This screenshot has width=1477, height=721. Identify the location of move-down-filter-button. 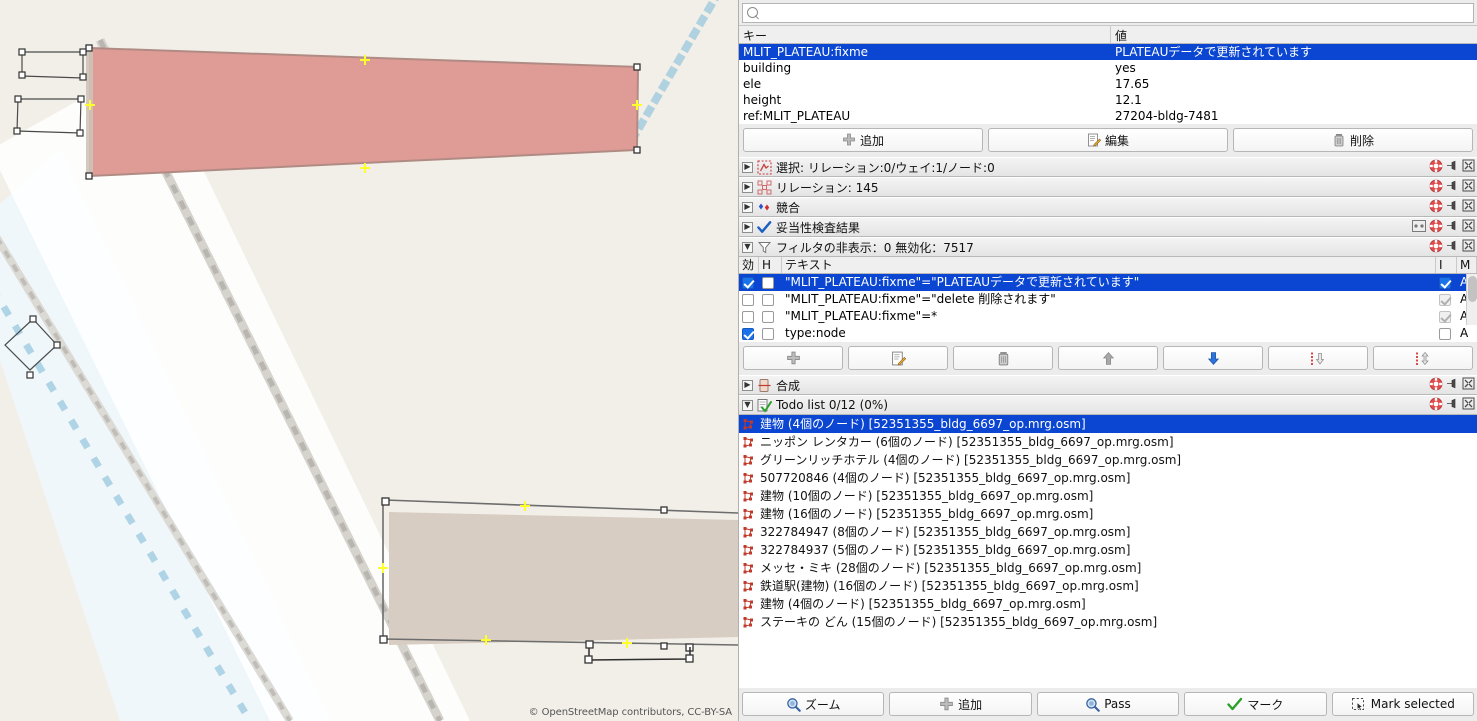
(1213, 358).